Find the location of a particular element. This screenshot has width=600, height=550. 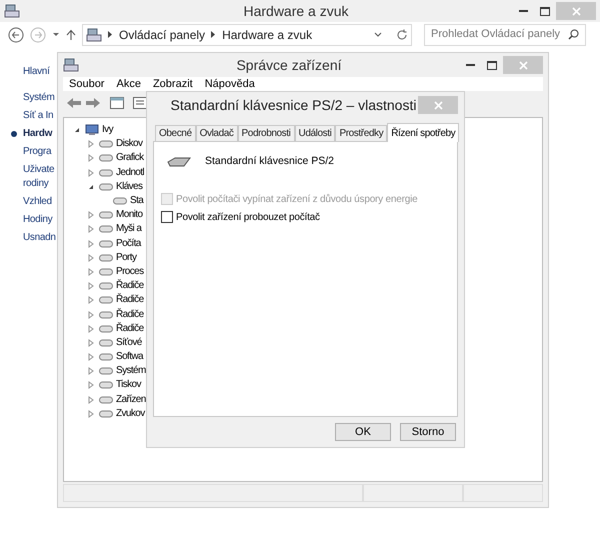

ok-button: OK is located at coordinates (363, 432).